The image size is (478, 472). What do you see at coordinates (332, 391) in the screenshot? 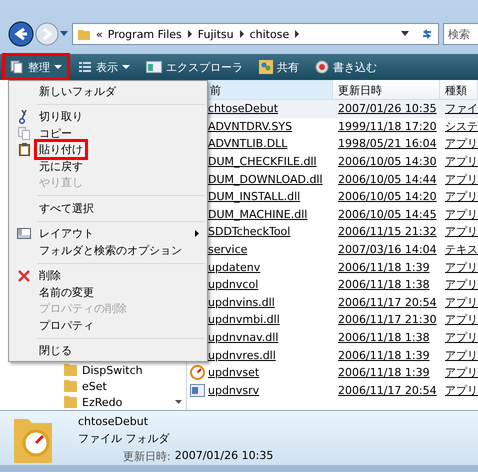
I see `file-row: updnvsrv 2006/11/17 20:54 アプリ` at bounding box center [332, 391].